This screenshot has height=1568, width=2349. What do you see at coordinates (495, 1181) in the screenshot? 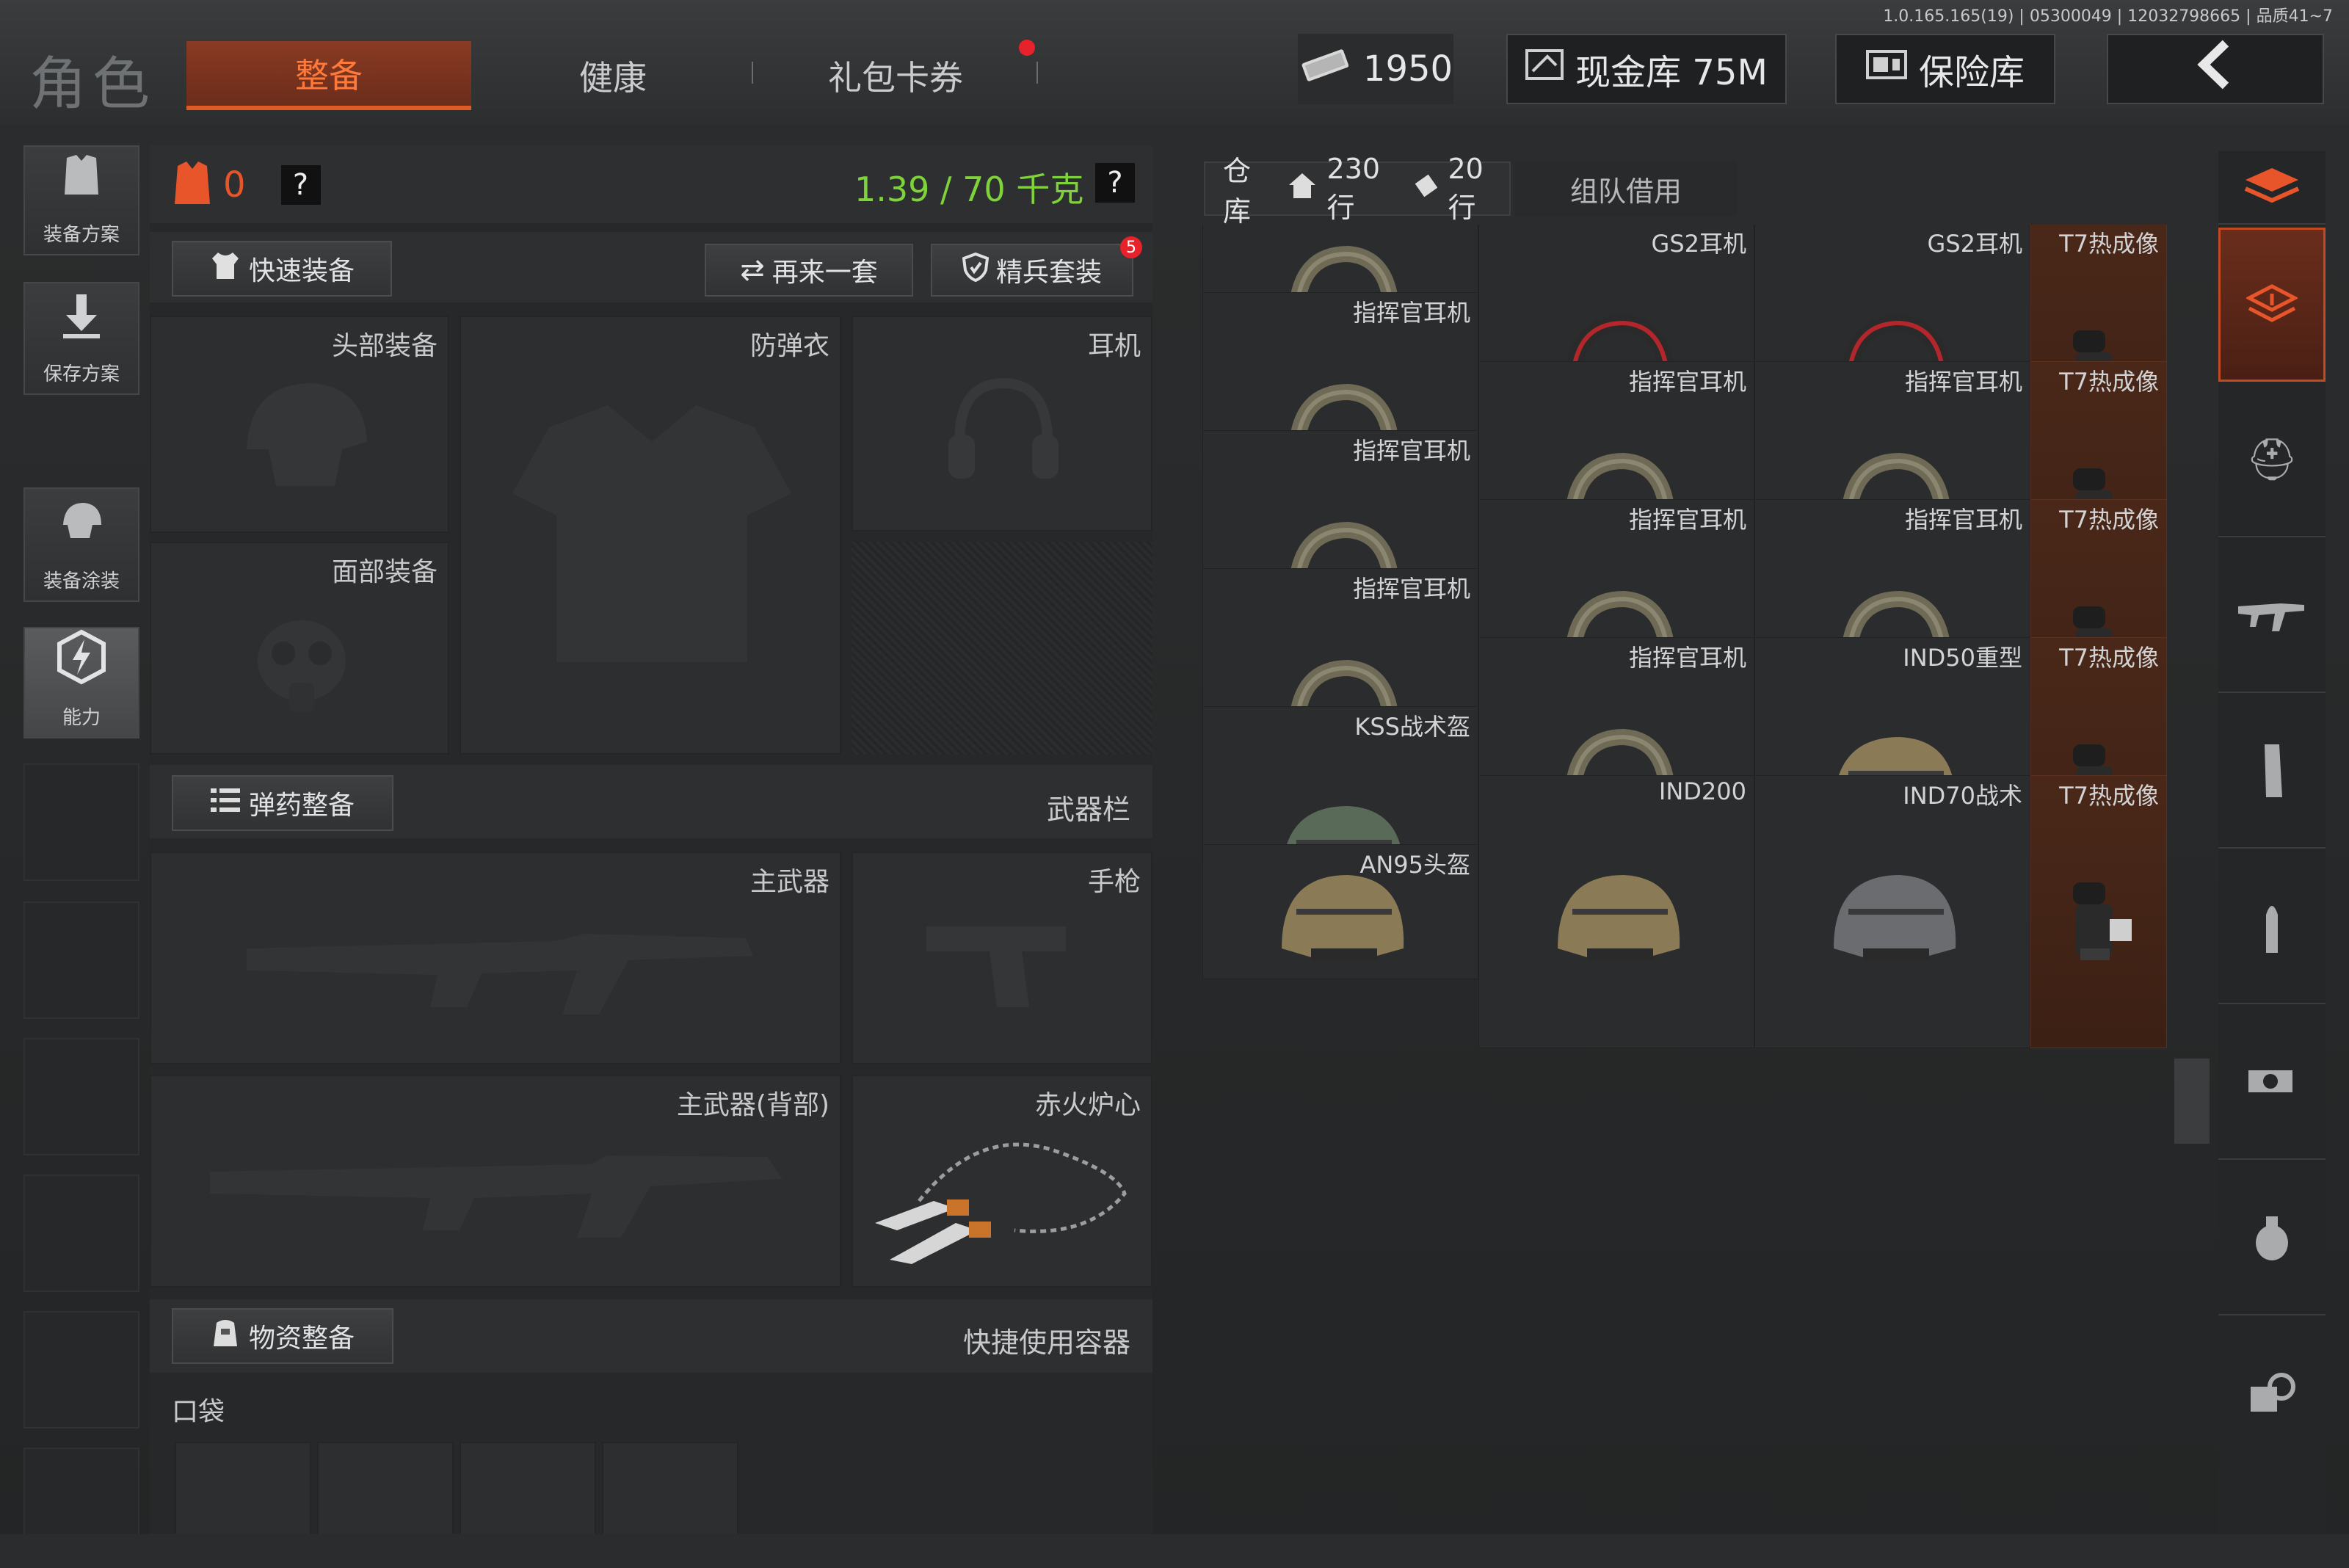
I see `back-weapon-slot: 主武器(背部)` at bounding box center [495, 1181].